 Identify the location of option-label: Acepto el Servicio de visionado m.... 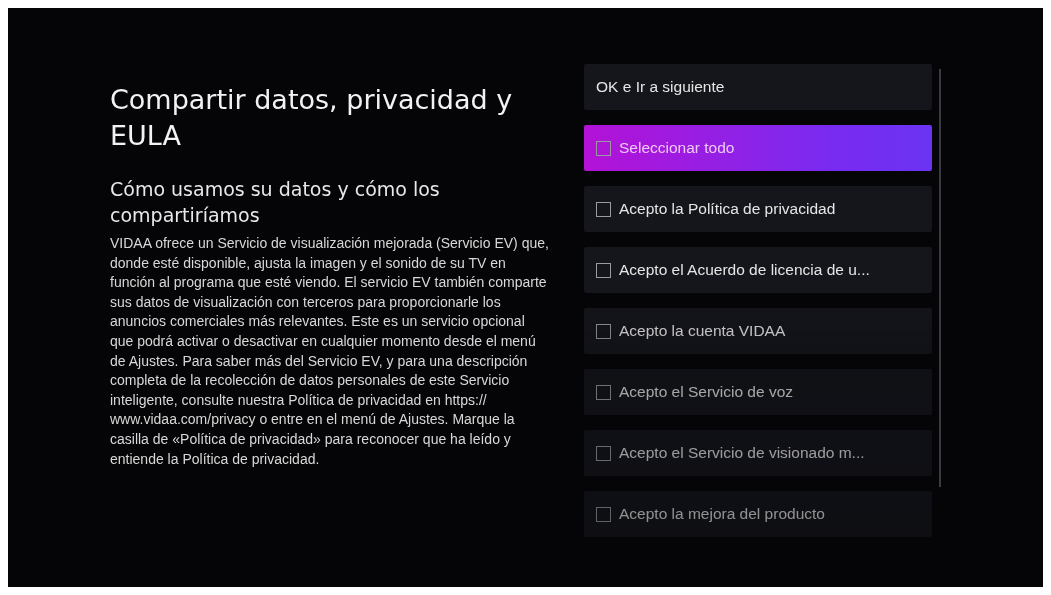
(742, 453).